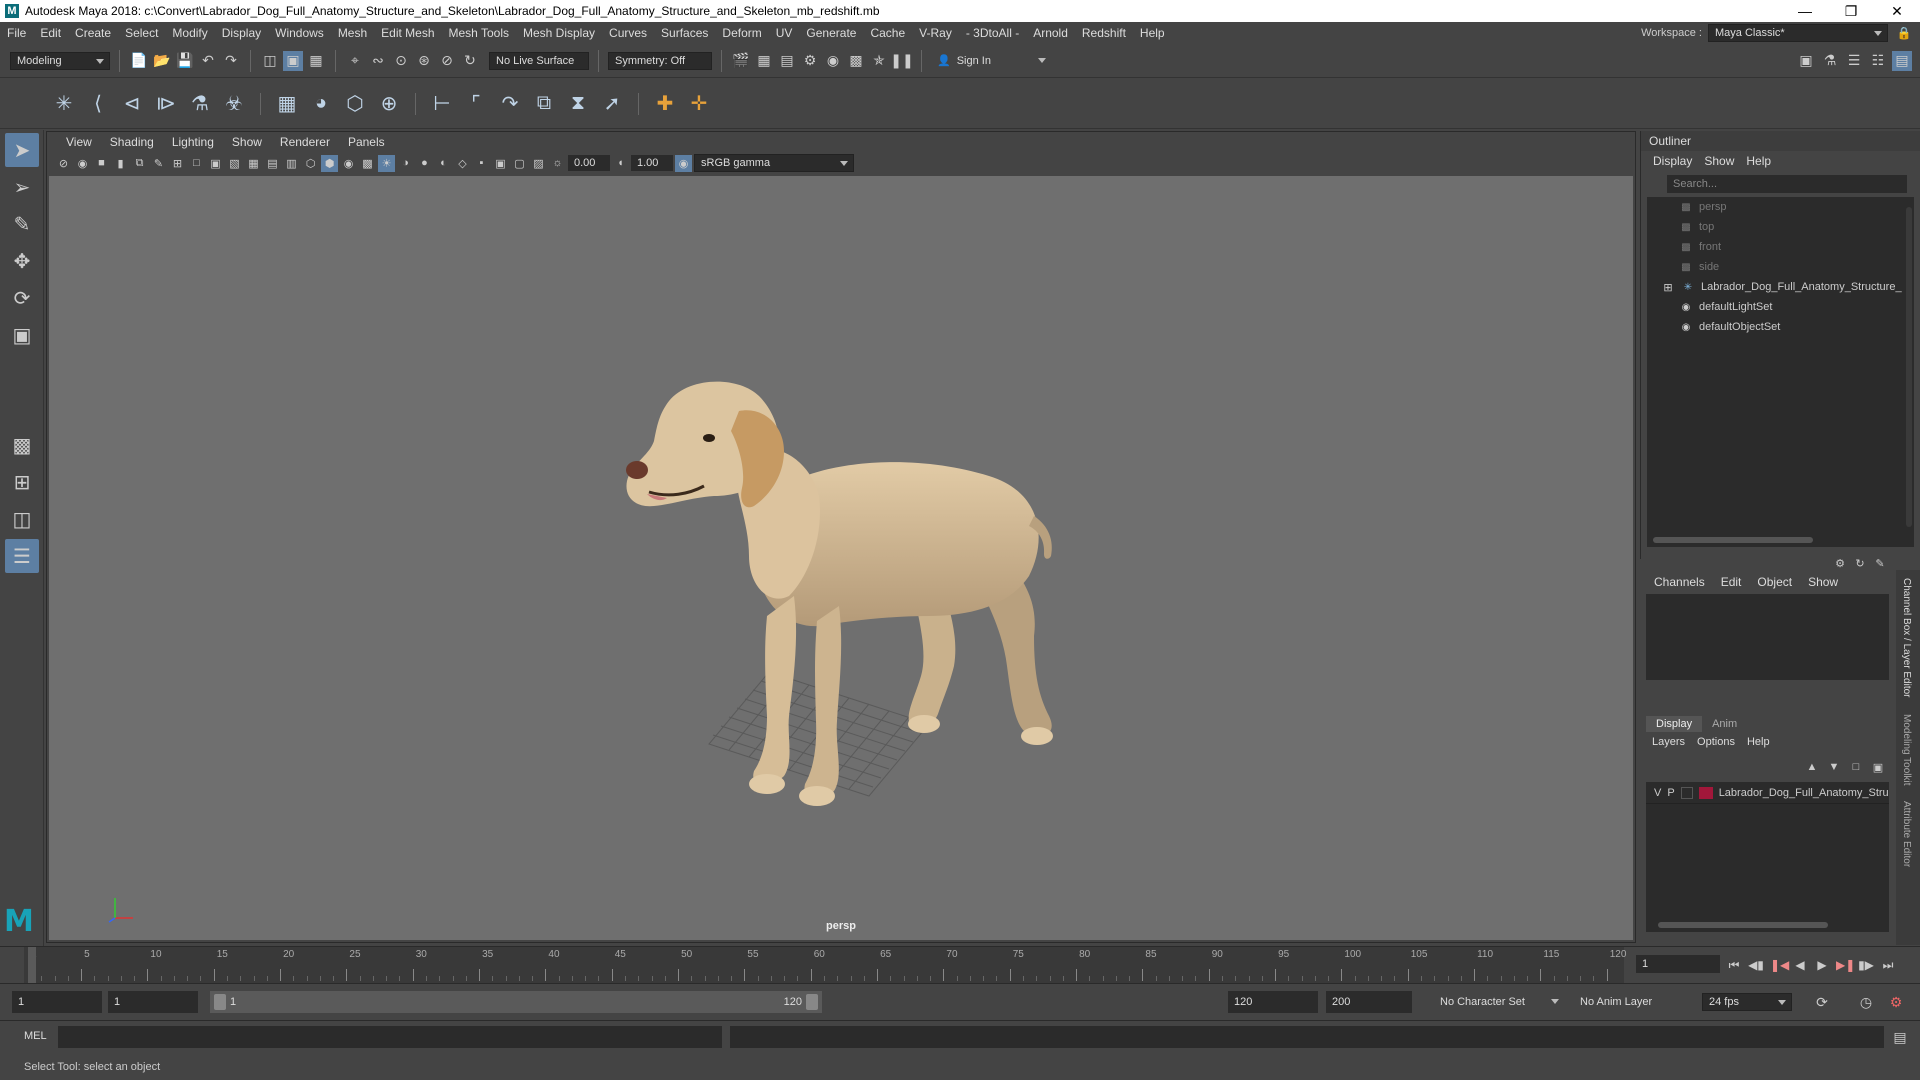 The height and width of the screenshot is (1080, 1920). Describe the element at coordinates (901, 61) in the screenshot. I see `pause-icon: ❚❚` at that location.